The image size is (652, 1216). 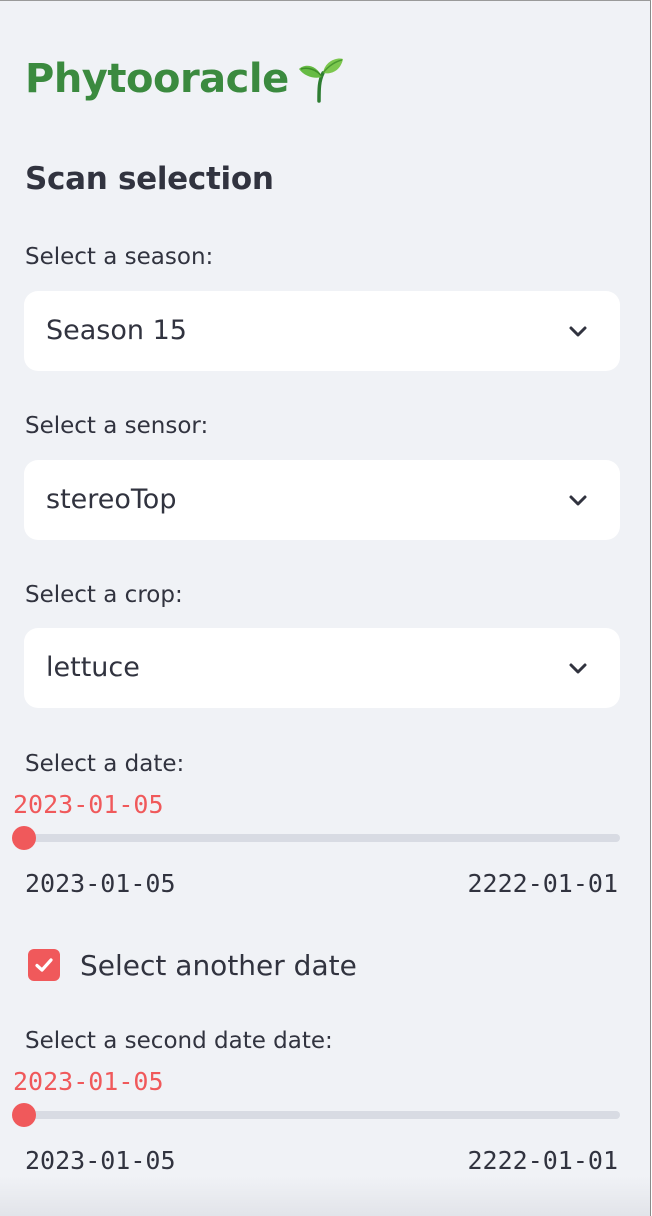 I want to click on crop-label: Select a crop:, so click(x=104, y=595).